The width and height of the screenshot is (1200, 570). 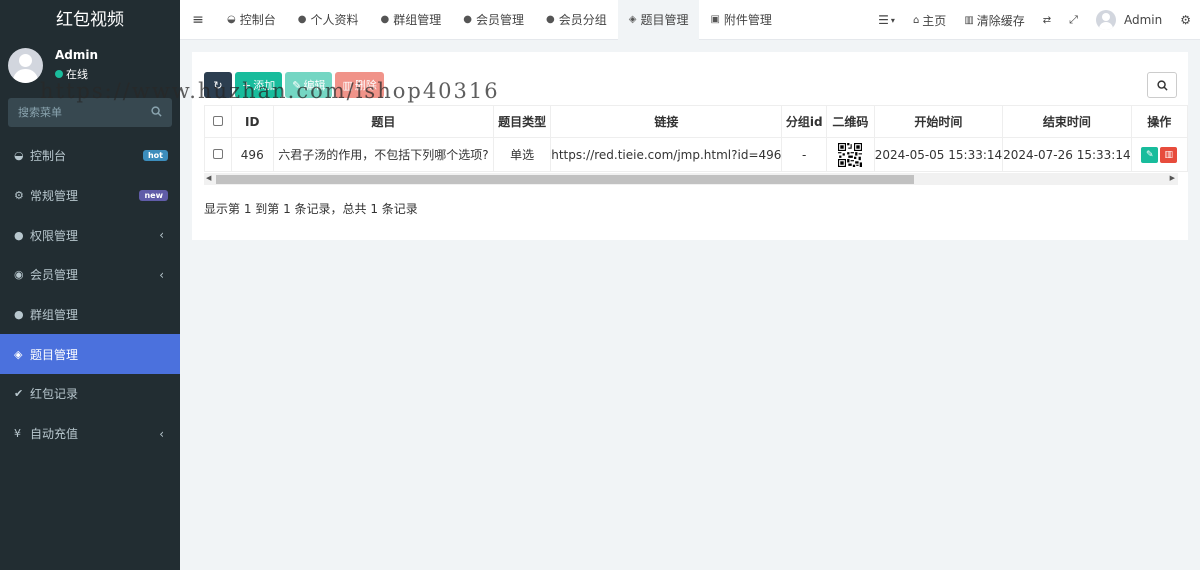 What do you see at coordinates (208, 178) in the screenshot?
I see `scroll-left-arrow-icon: ◀` at bounding box center [208, 178].